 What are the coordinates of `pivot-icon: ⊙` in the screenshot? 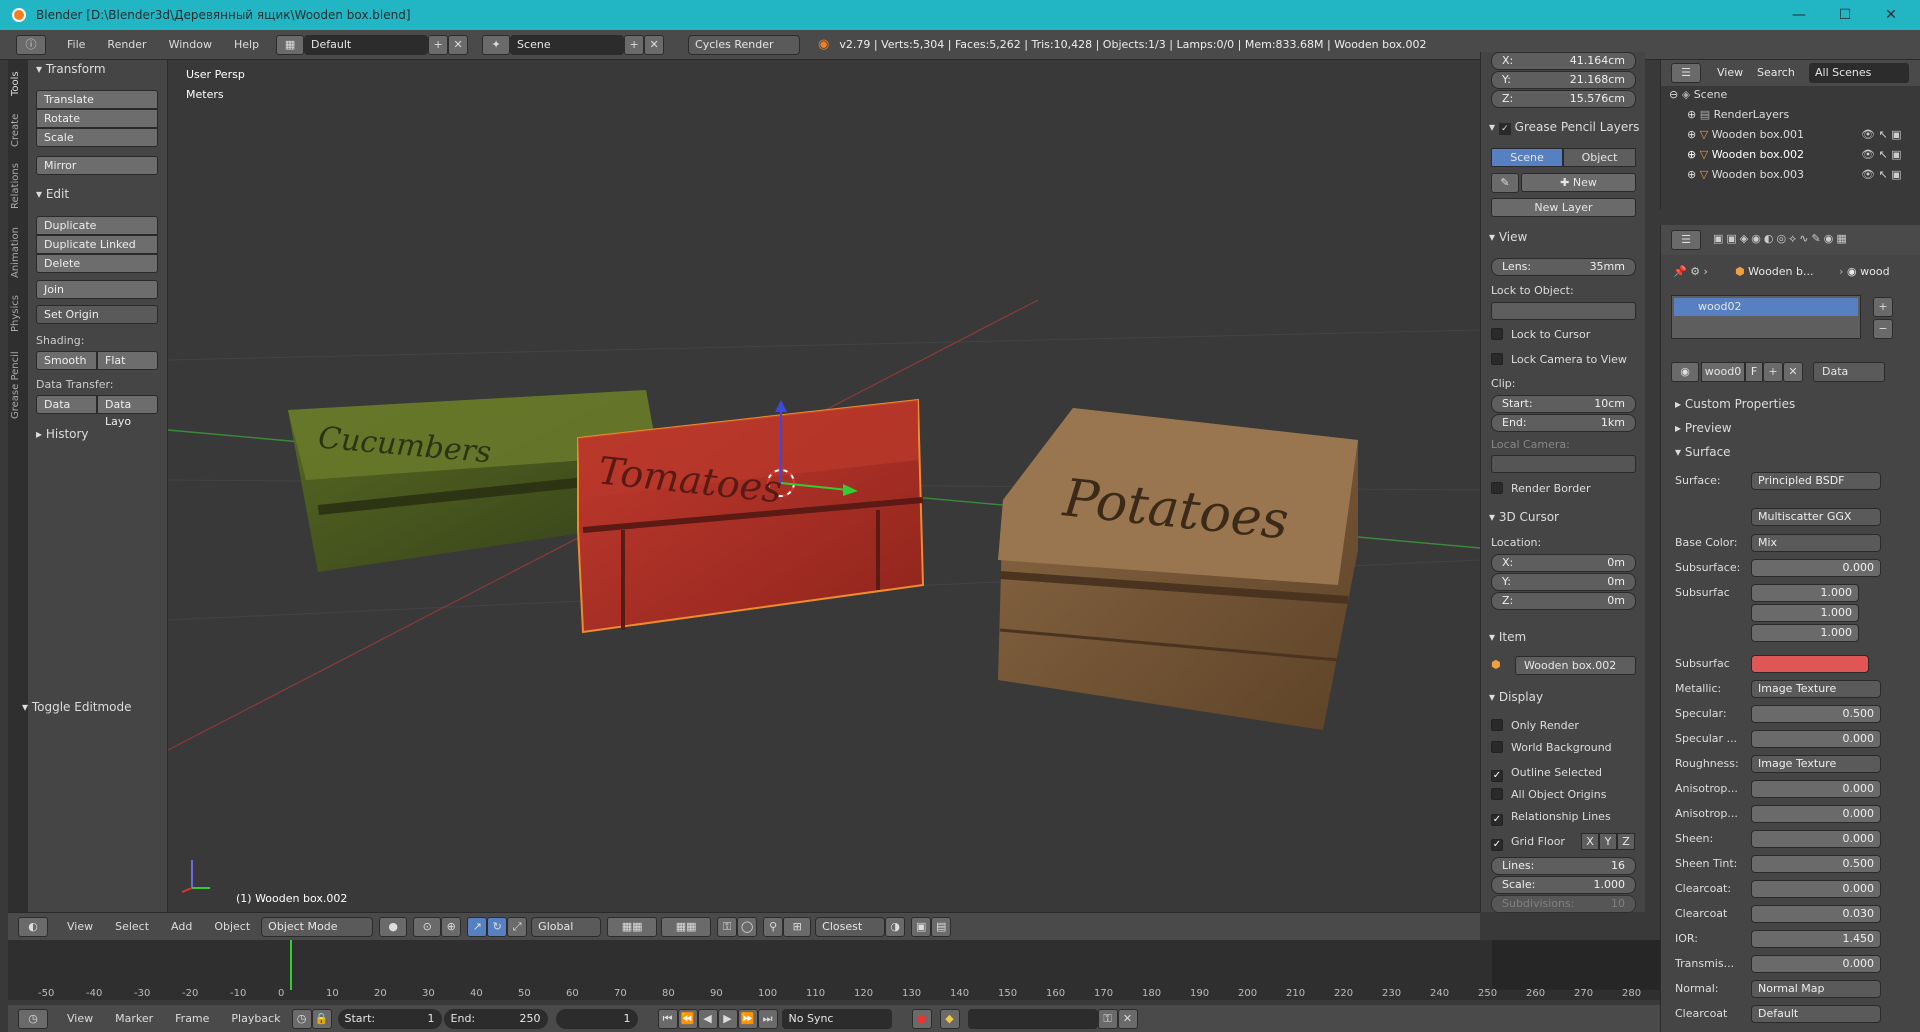 It's located at (427, 926).